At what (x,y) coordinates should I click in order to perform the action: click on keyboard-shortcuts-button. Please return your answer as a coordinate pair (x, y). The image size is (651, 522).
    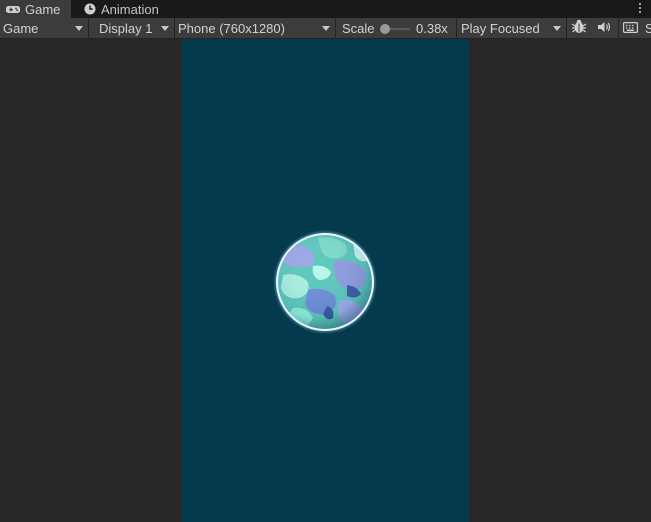
    Looking at the image, I should click on (630, 28).